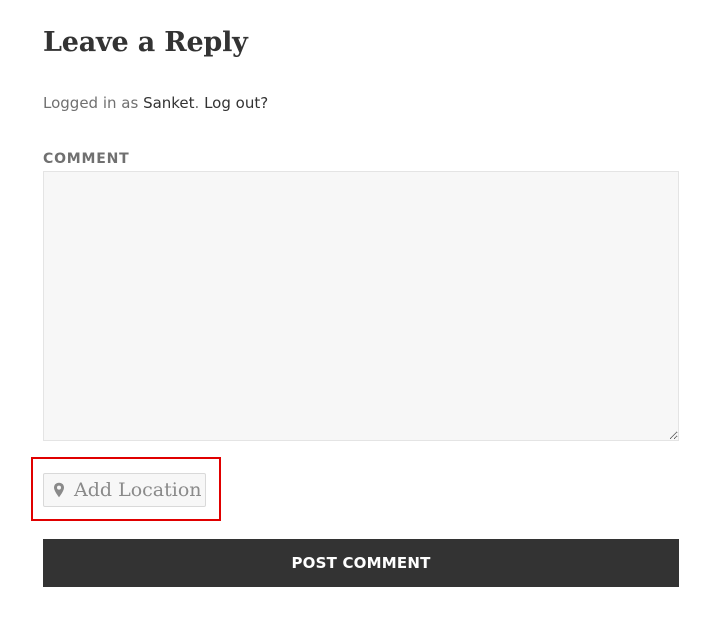  I want to click on add-location-button: Add Location, so click(124, 490).